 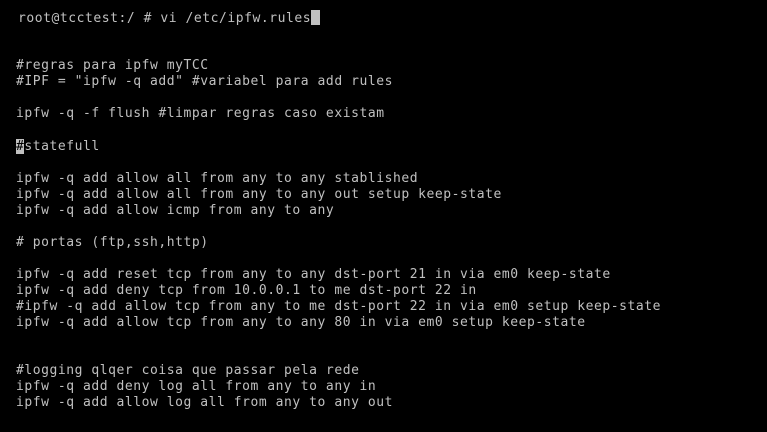 I want to click on file-line-4-text: statefull, so click(x=62, y=146).